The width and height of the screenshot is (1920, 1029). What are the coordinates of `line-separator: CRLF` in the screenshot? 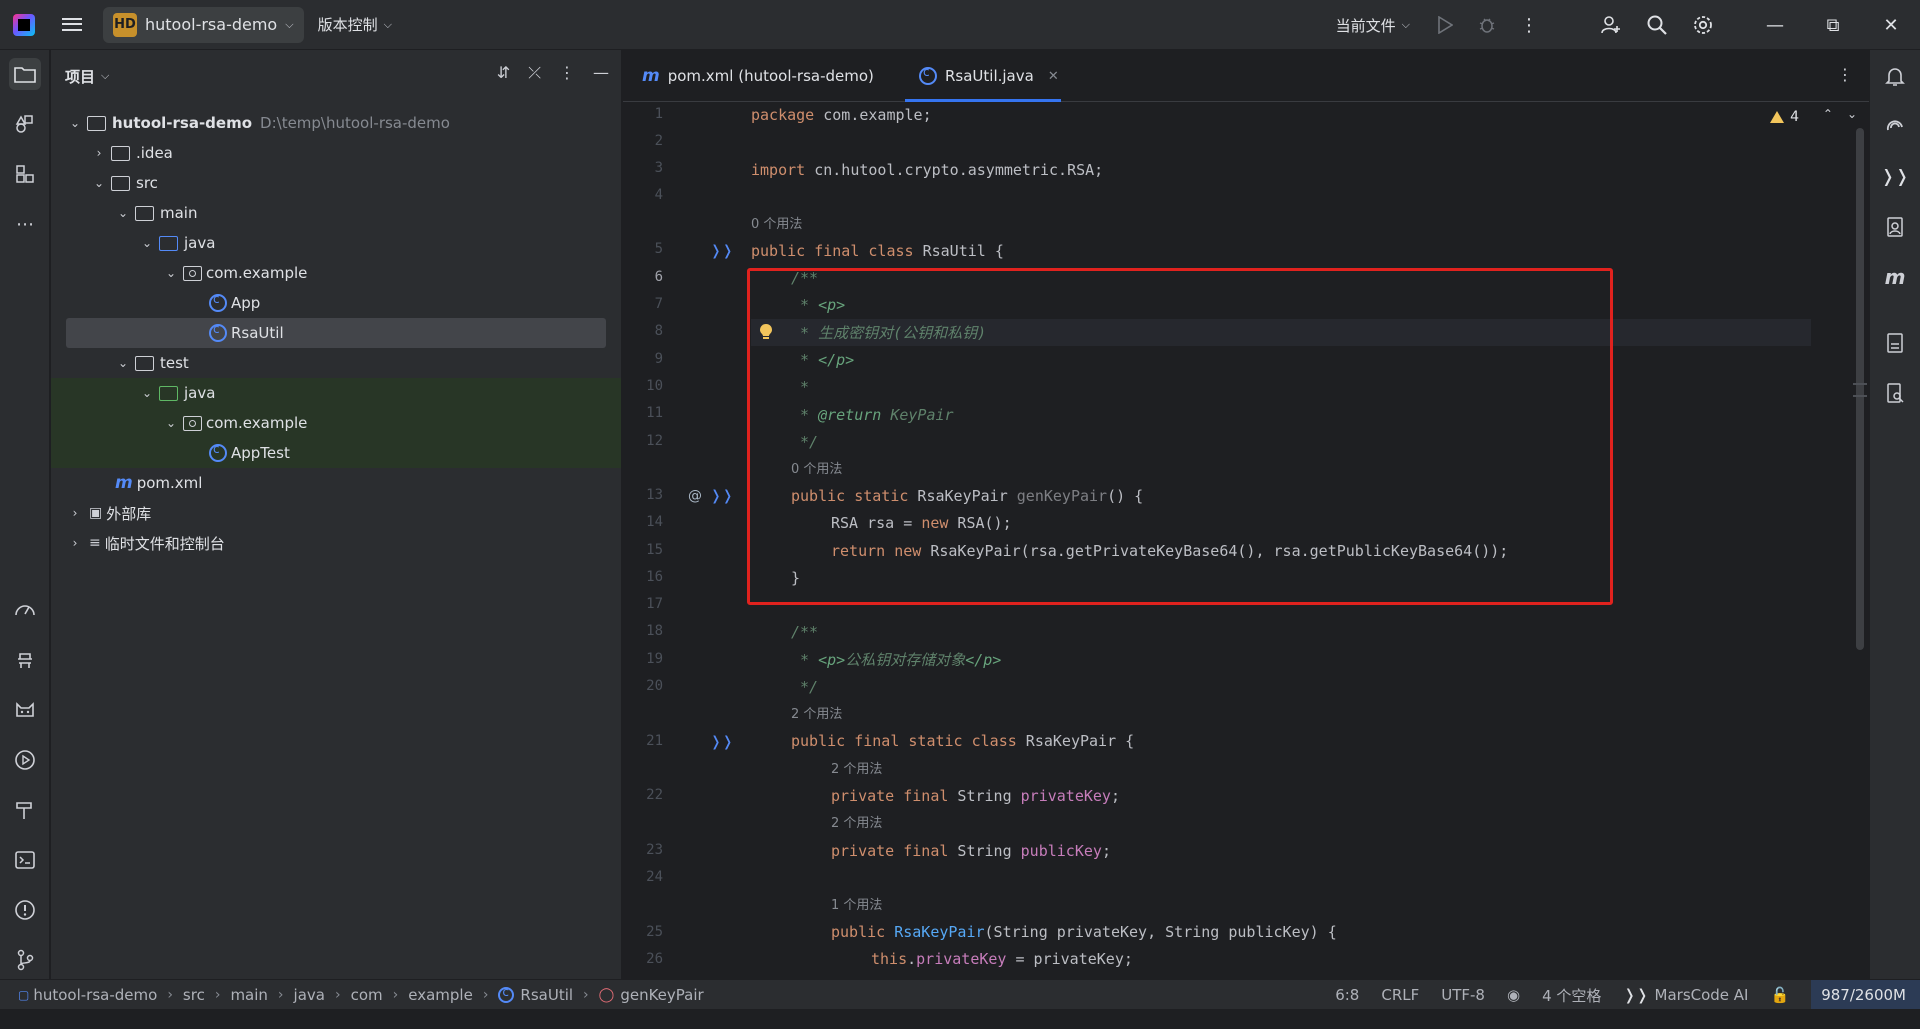 It's located at (1400, 995).